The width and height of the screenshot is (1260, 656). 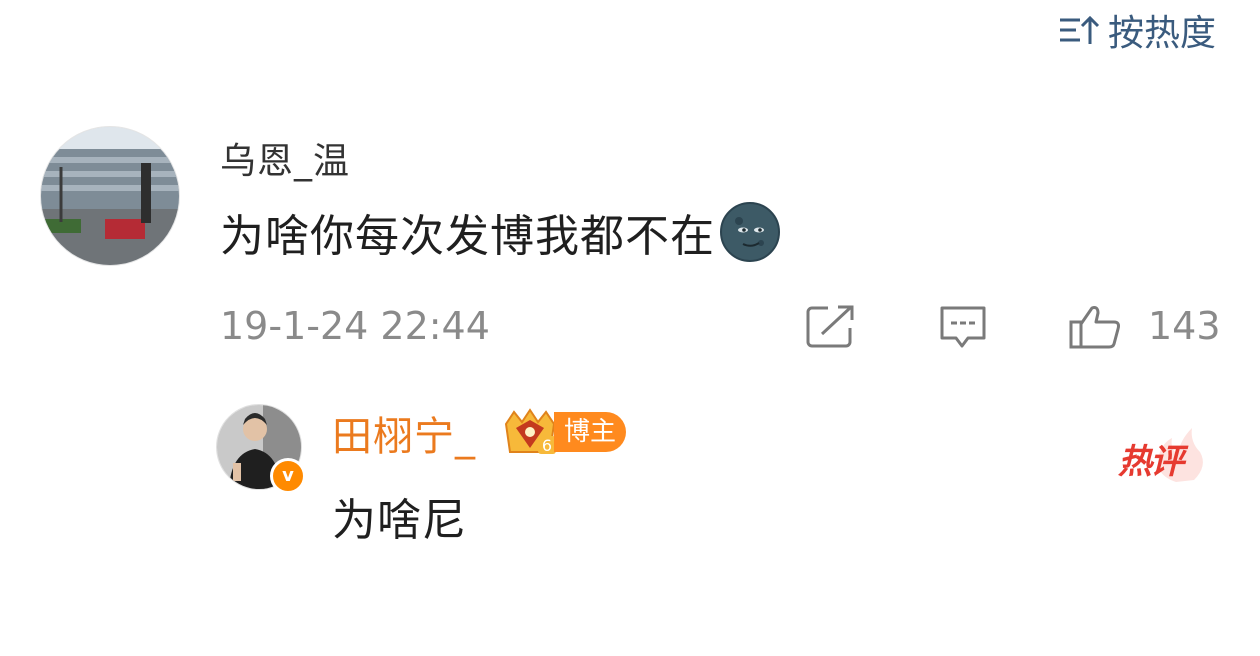 What do you see at coordinates (547, 445) in the screenshot?
I see `crown-level: 6` at bounding box center [547, 445].